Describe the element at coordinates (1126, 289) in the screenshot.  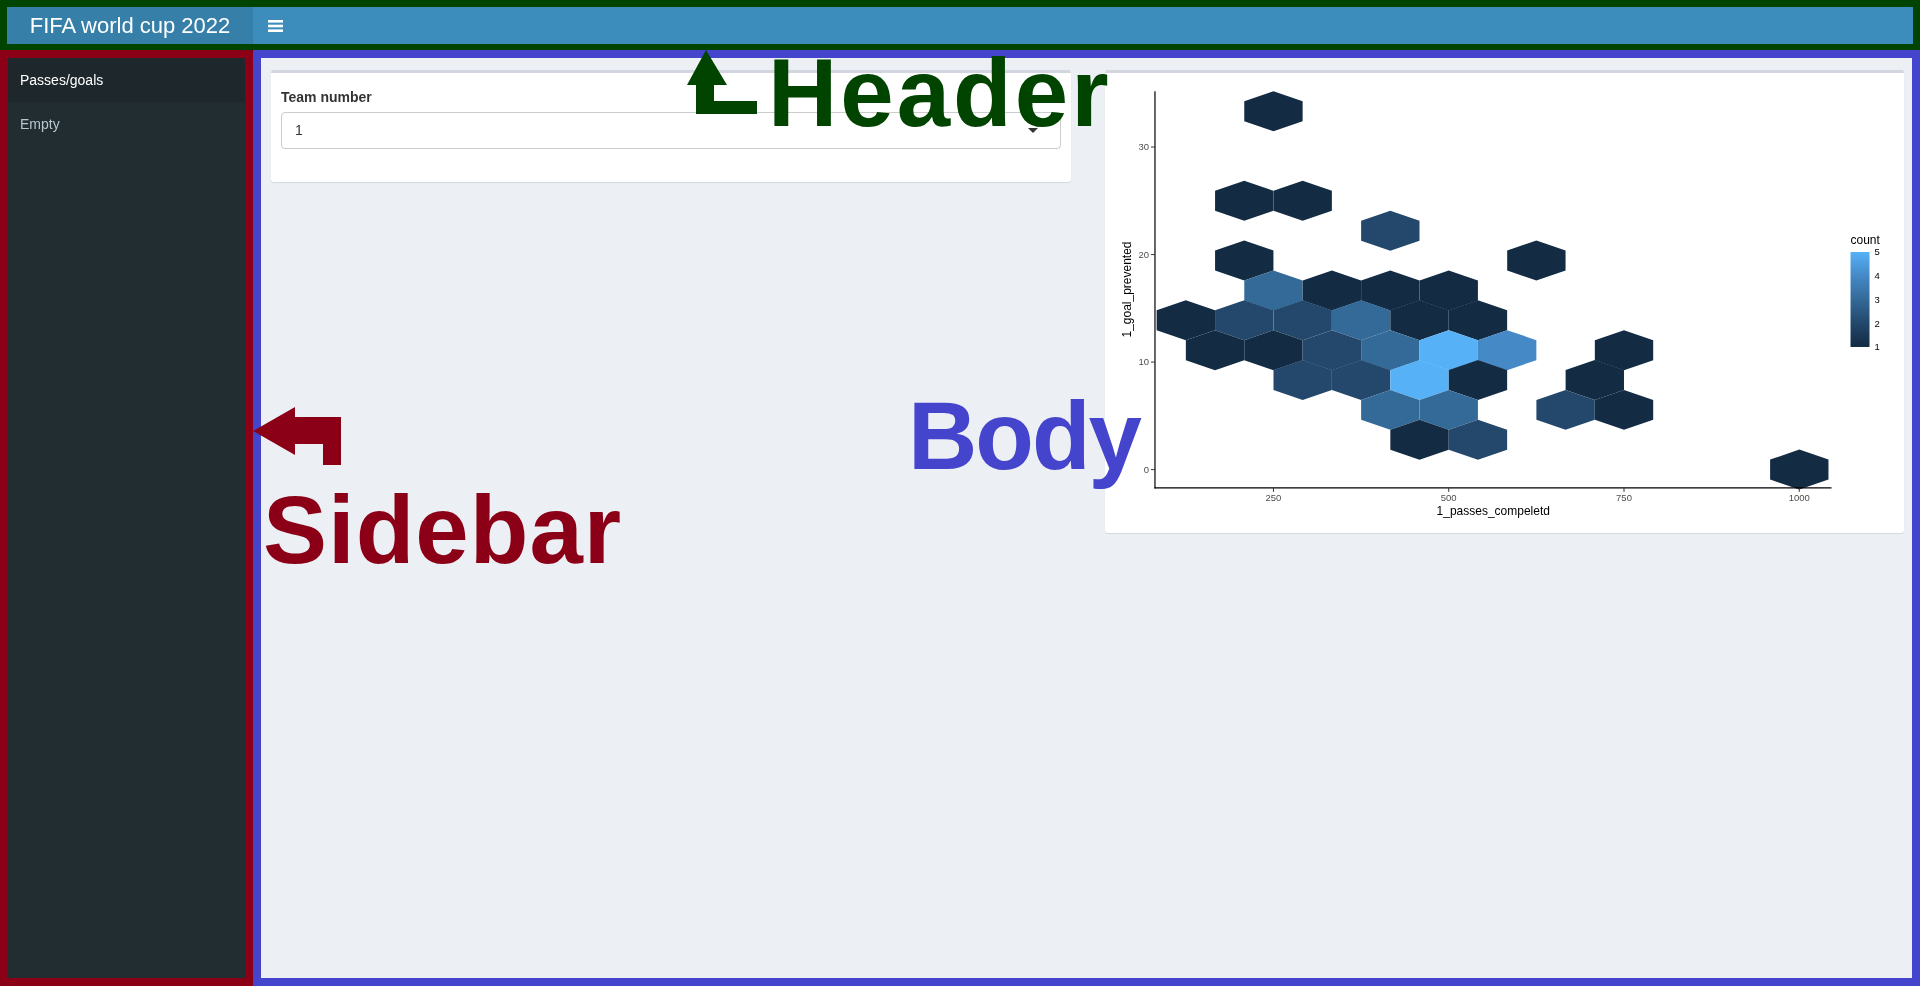
I see `axis-title: 1_goal_prevented` at that location.